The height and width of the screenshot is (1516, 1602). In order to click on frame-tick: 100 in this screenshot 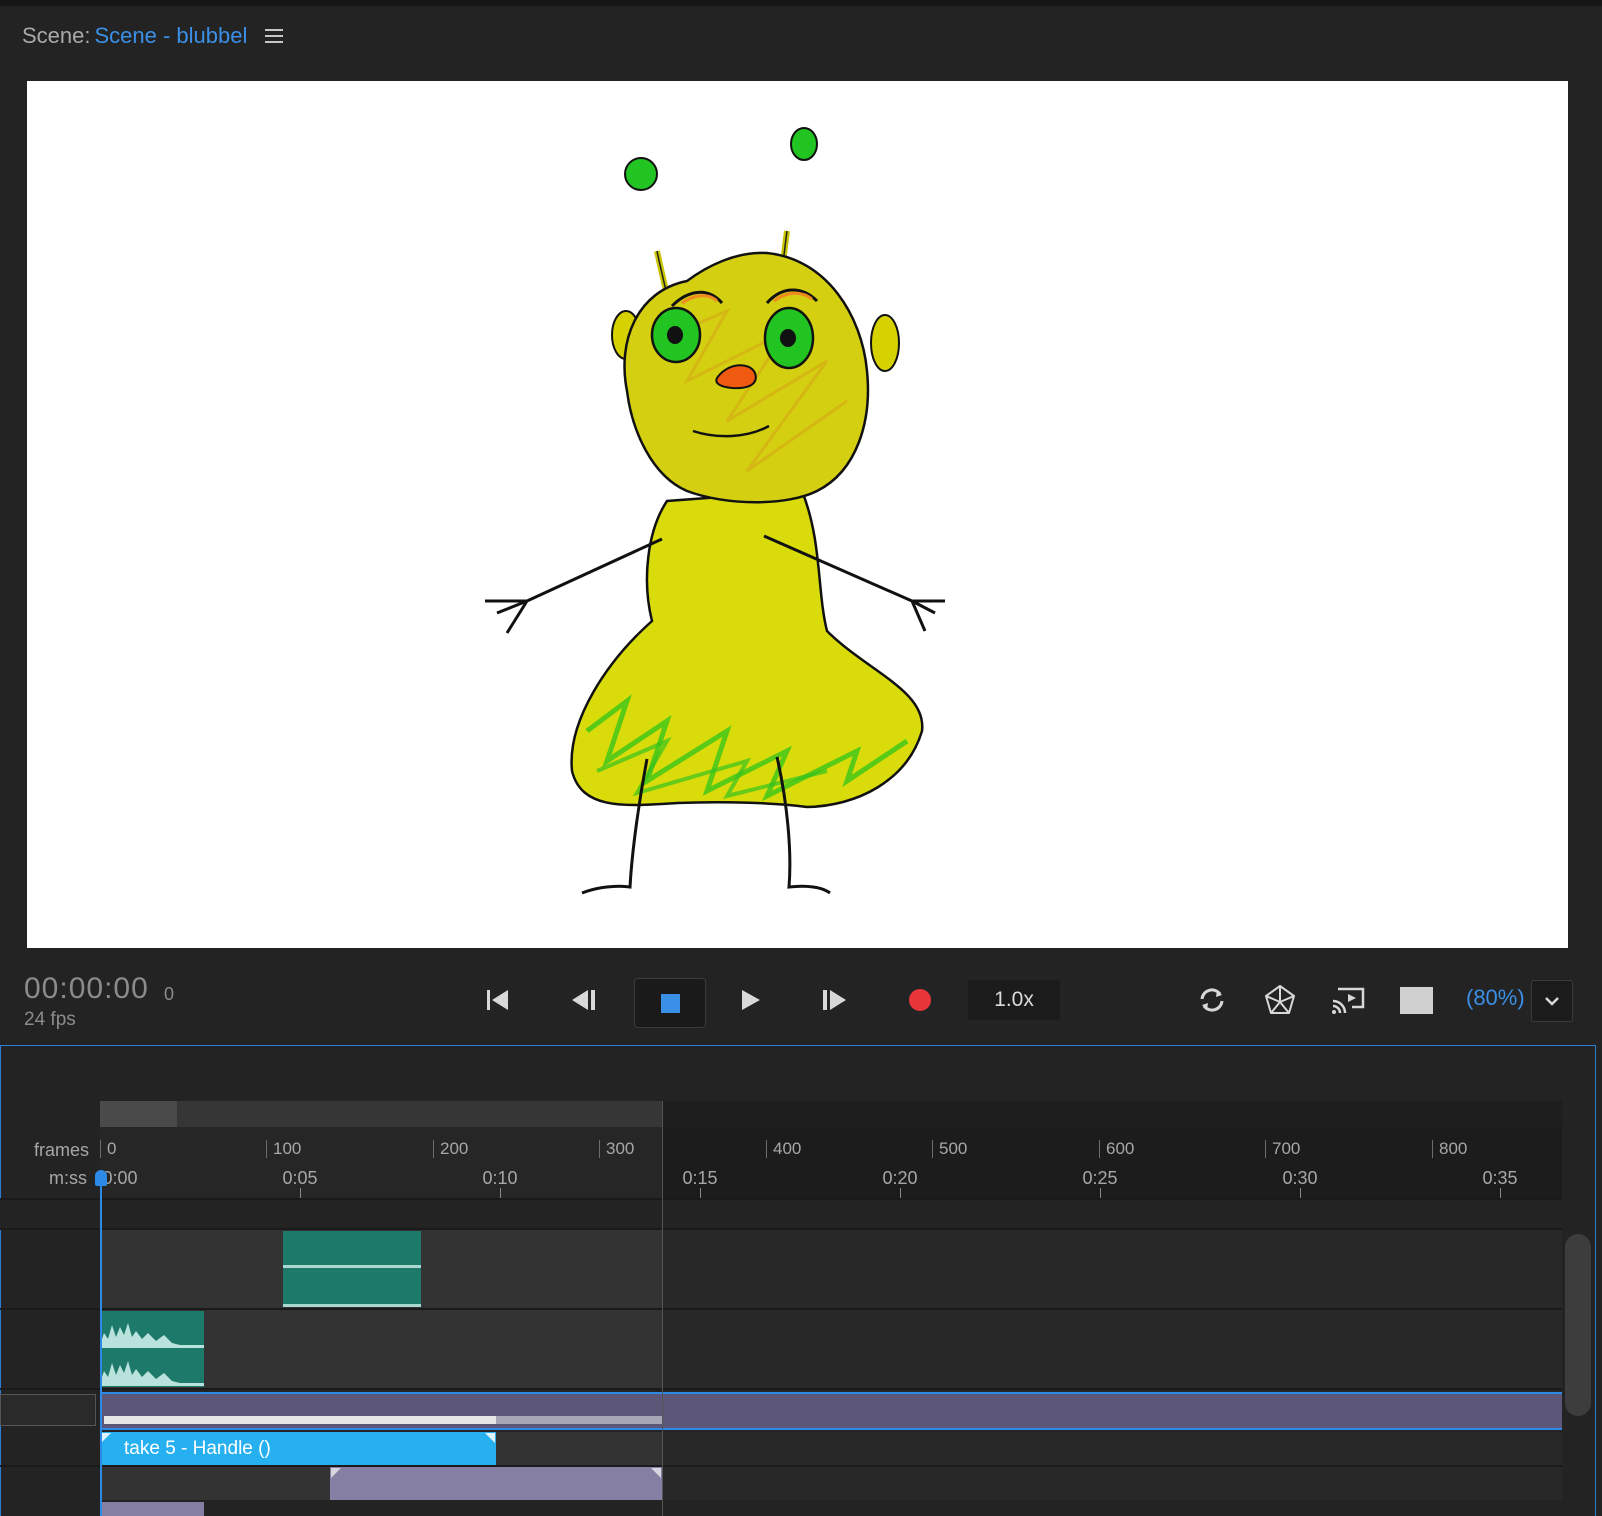, I will do `click(283, 1149)`.